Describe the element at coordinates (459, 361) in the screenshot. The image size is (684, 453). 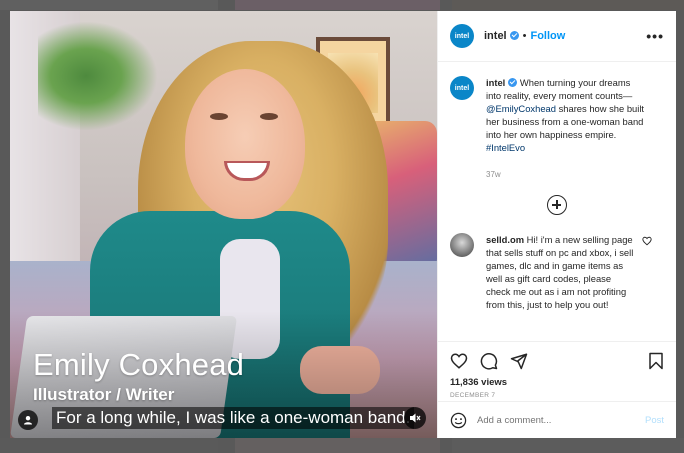
I see `heart-icon` at that location.